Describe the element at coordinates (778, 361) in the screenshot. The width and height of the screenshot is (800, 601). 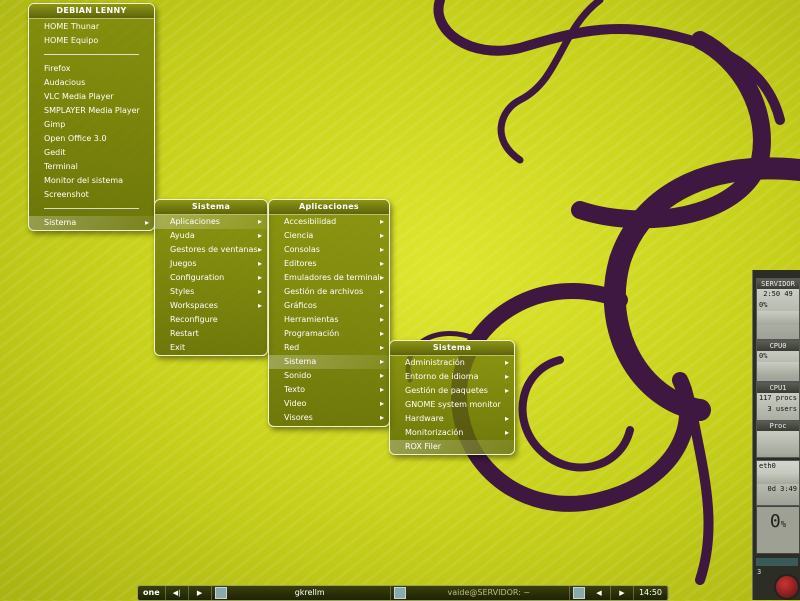
I see `gk-cpu0-panel: CPU0 0%` at that location.